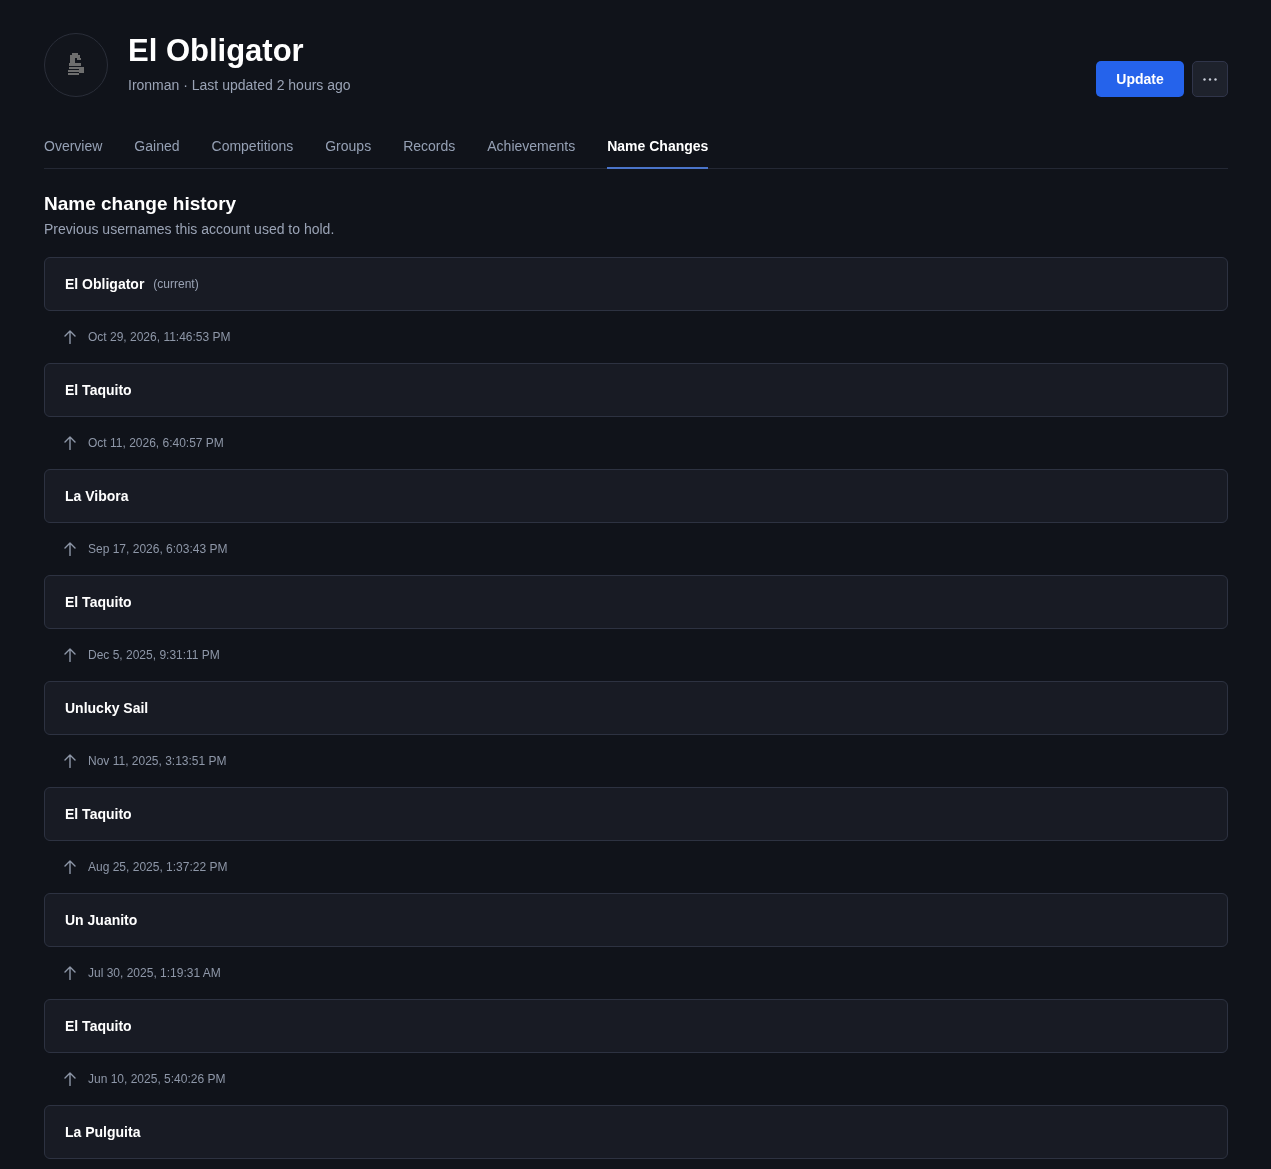 This screenshot has height=1169, width=1271. I want to click on tab: Overview, so click(73, 147).